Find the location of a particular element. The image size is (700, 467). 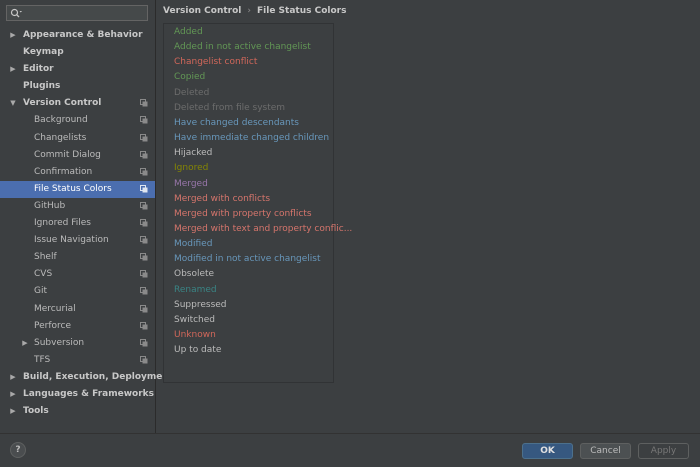

sidebar-item-shelf: Shelf is located at coordinates (77, 257).